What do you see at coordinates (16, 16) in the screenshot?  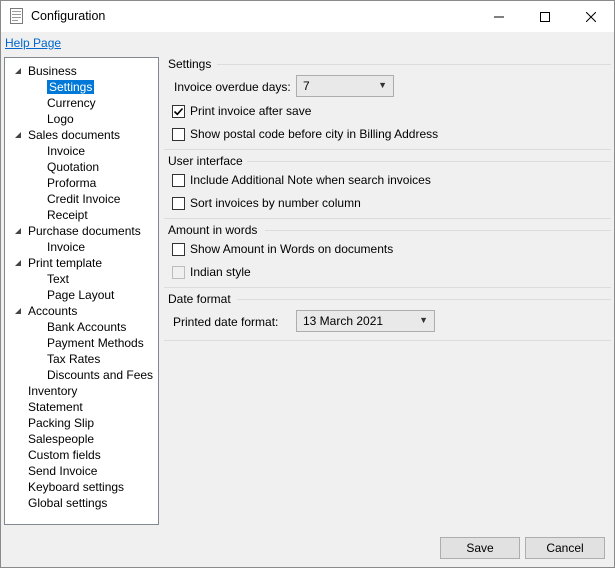 I see `document-icon` at bounding box center [16, 16].